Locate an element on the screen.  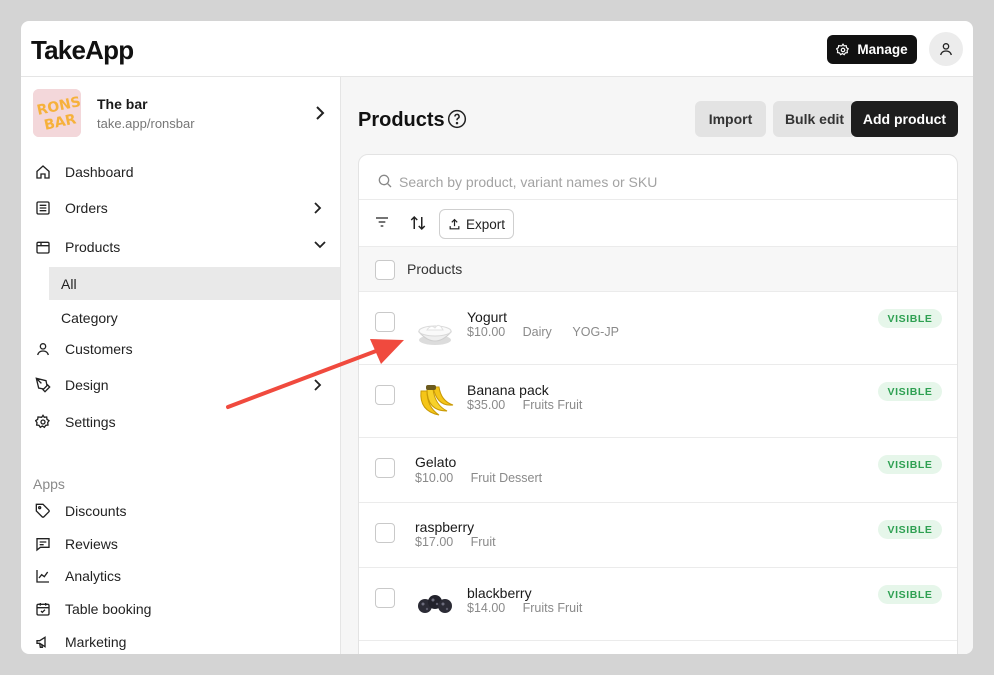
product-meta: $17.00 Fruit is located at coordinates (455, 542).